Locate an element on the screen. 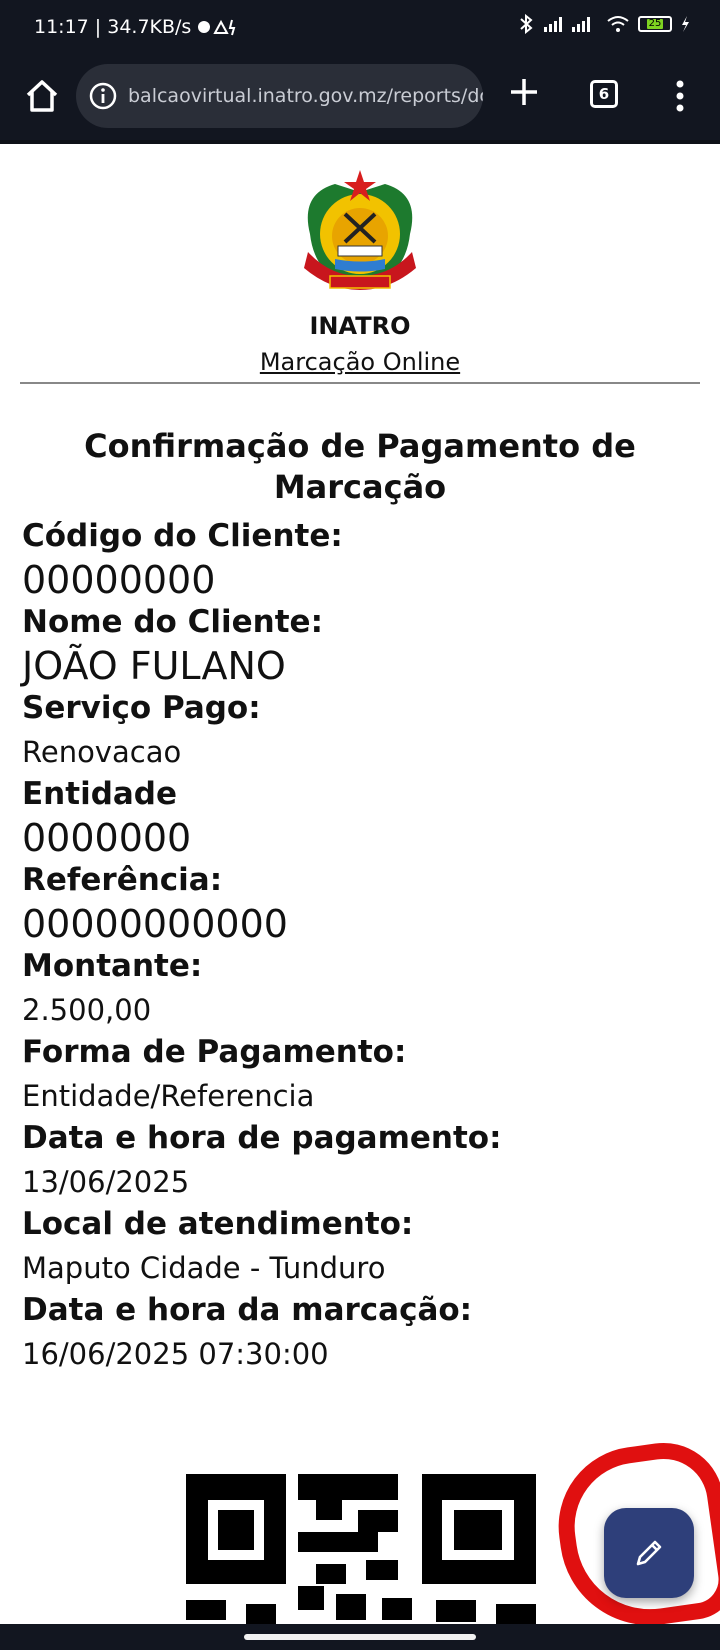  field-value: 2.500,00 is located at coordinates (87, 1010).